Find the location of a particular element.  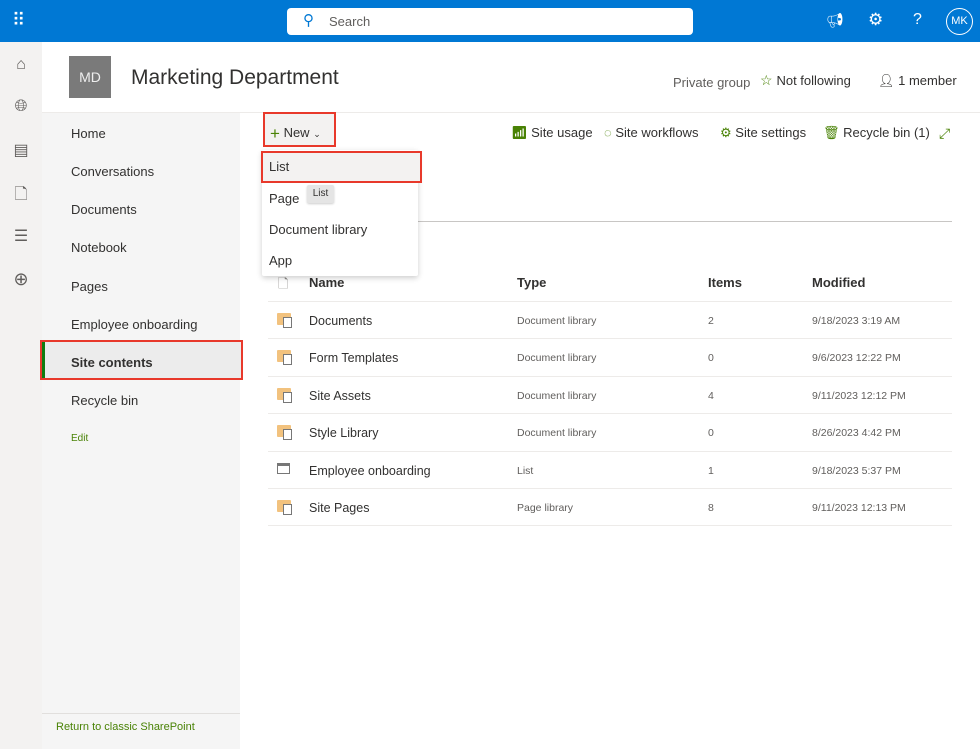

site-logo: MD is located at coordinates (90, 77).